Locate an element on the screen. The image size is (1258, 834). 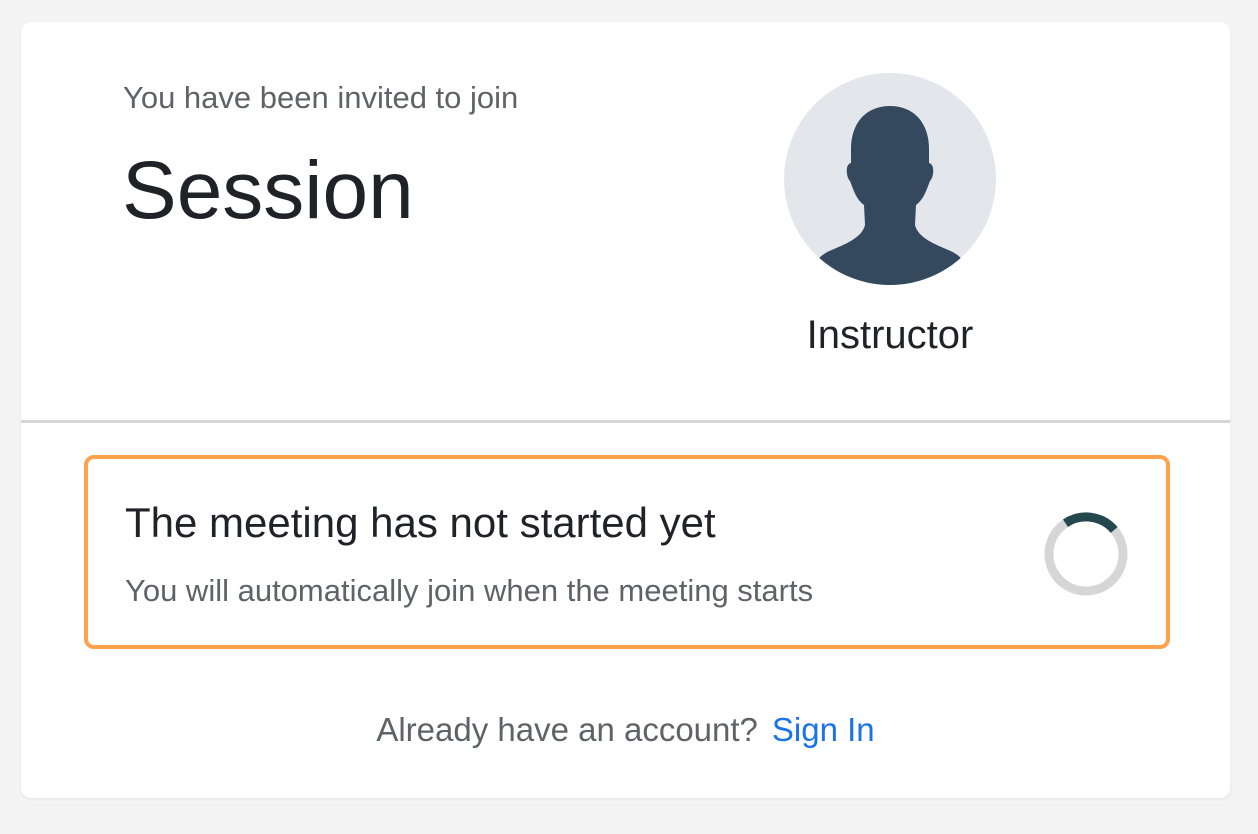
signin-row: Already have an account? Sign In is located at coordinates (625, 730).